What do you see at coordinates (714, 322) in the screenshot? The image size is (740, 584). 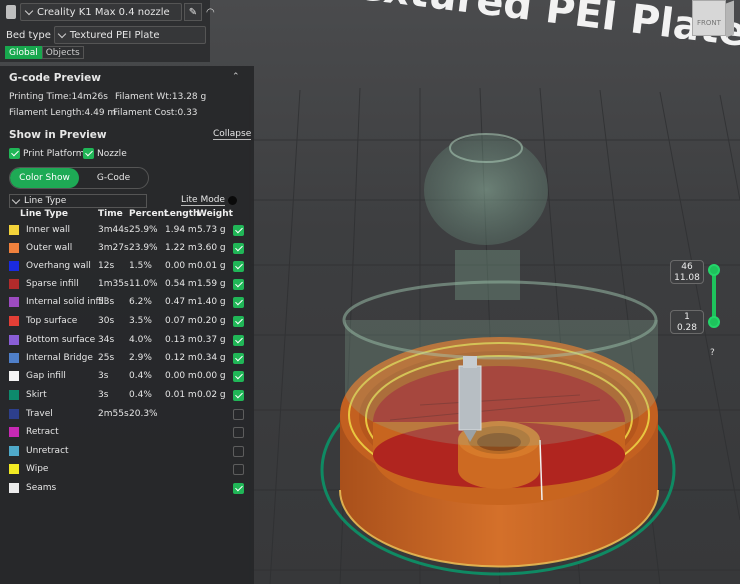 I see `layer-slider-bottom-handle` at bounding box center [714, 322].